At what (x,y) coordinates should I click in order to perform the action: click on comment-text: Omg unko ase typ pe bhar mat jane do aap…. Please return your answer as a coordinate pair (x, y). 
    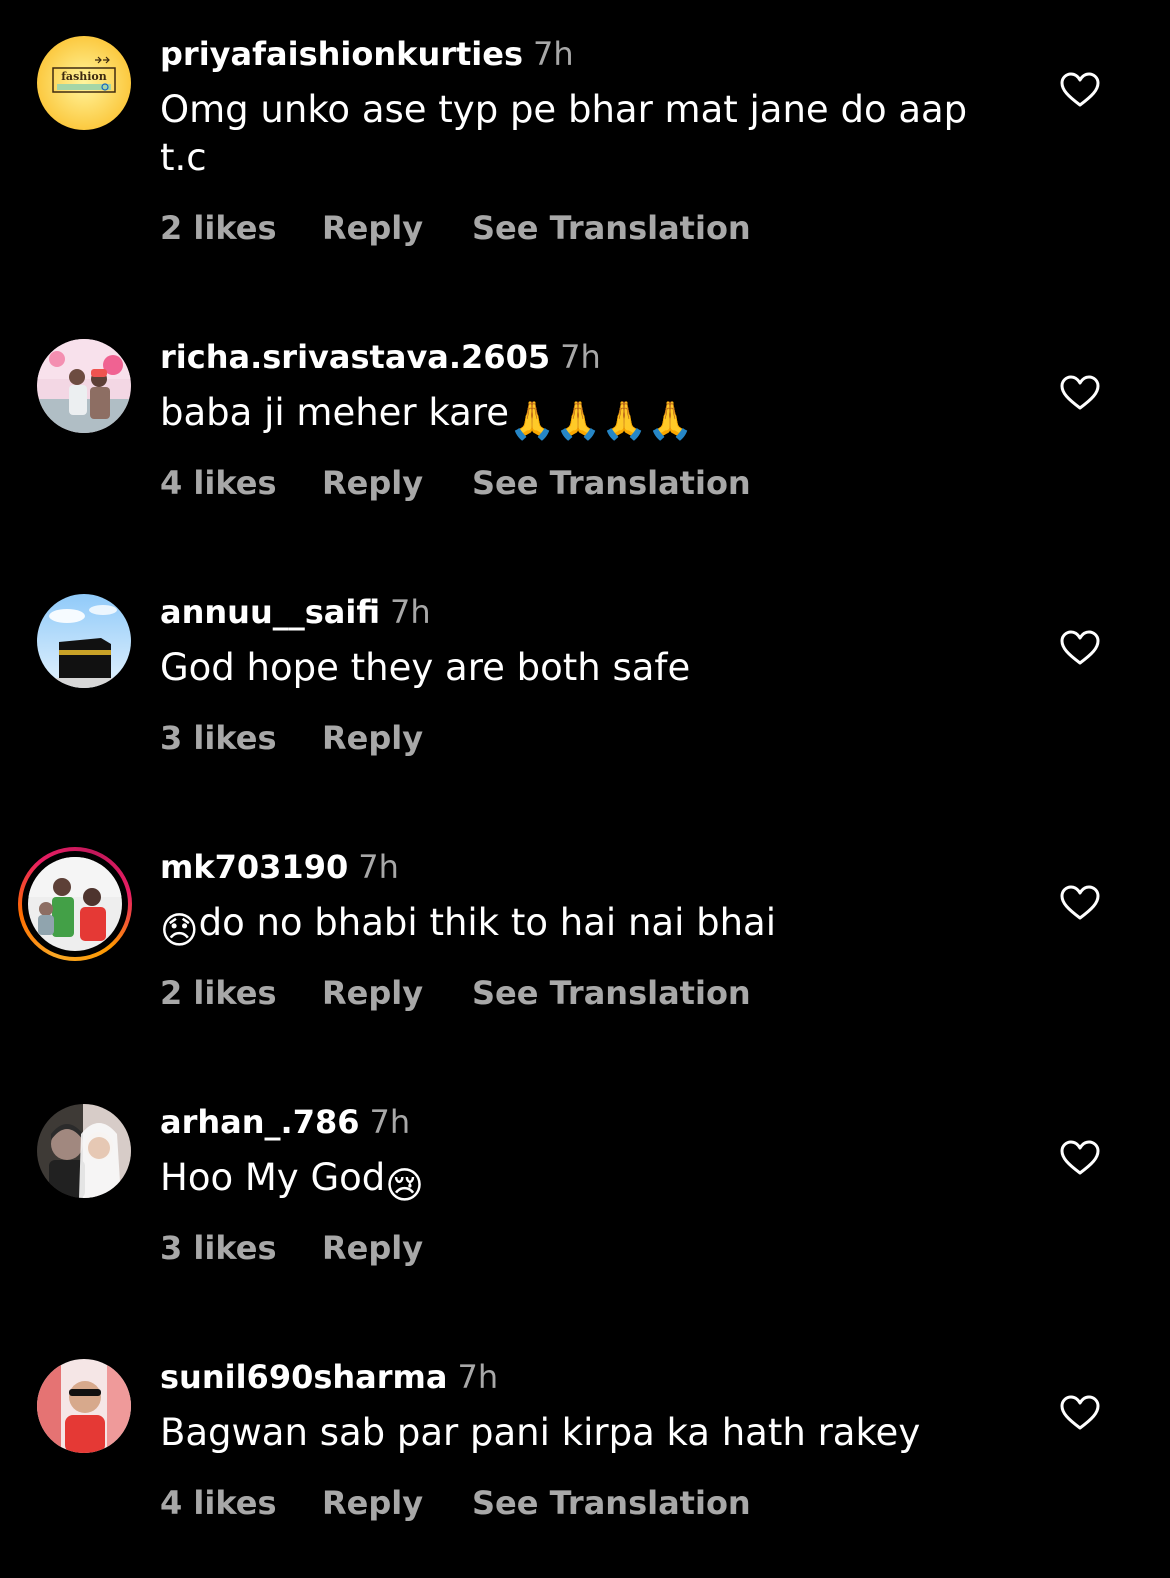
    Looking at the image, I should click on (590, 134).